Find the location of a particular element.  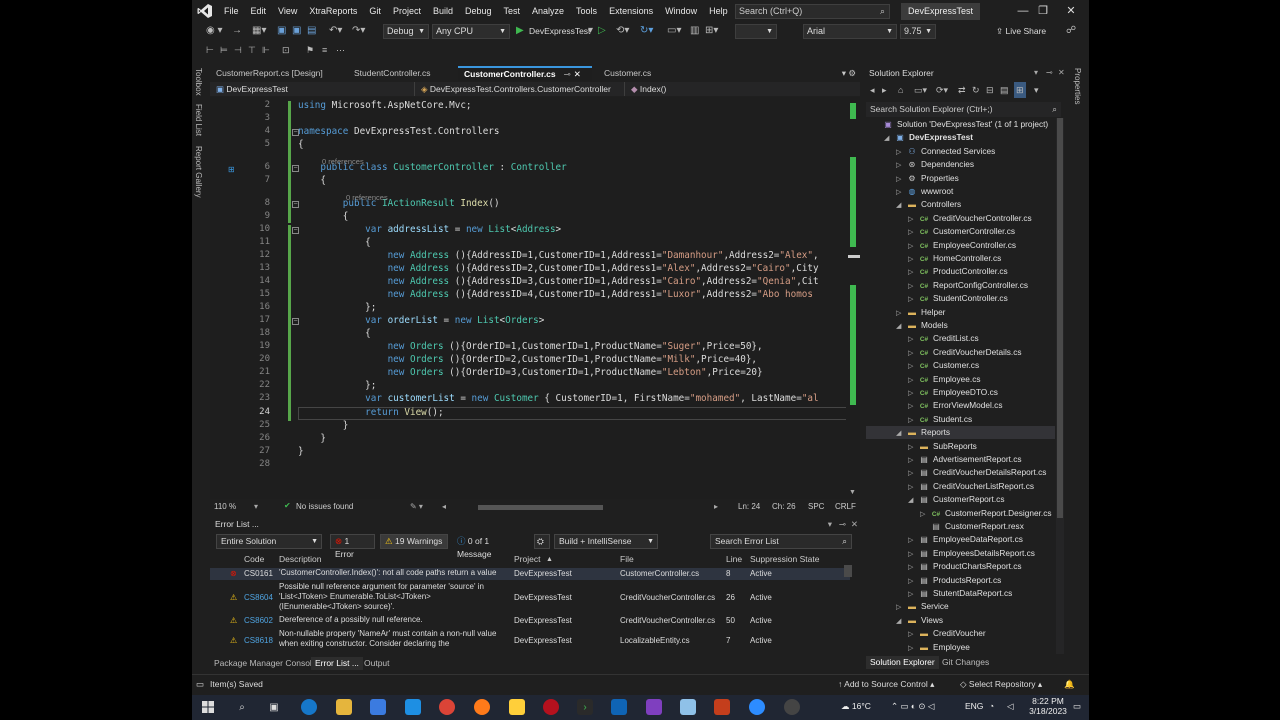

chrome-icon is located at coordinates (447, 707).